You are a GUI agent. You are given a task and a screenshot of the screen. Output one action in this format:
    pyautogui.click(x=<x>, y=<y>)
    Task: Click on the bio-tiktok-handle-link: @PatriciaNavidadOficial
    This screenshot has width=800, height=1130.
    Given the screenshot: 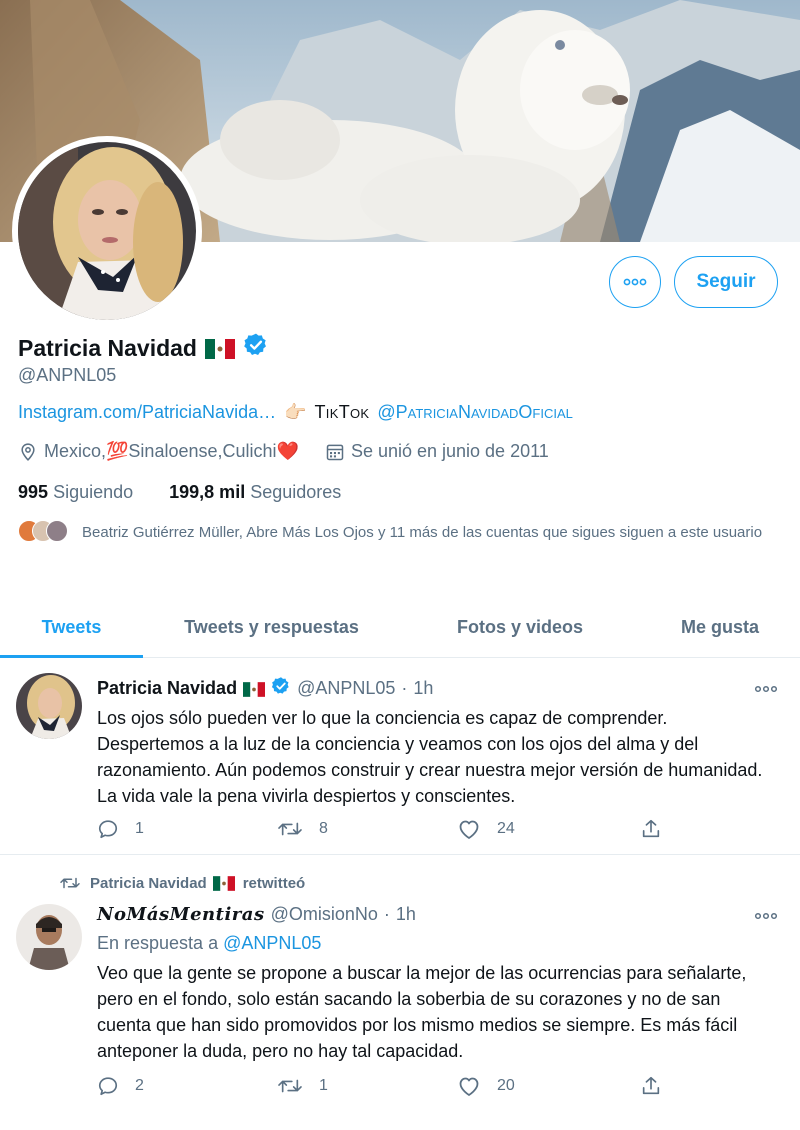 What is the action you would take?
    pyautogui.click(x=475, y=412)
    